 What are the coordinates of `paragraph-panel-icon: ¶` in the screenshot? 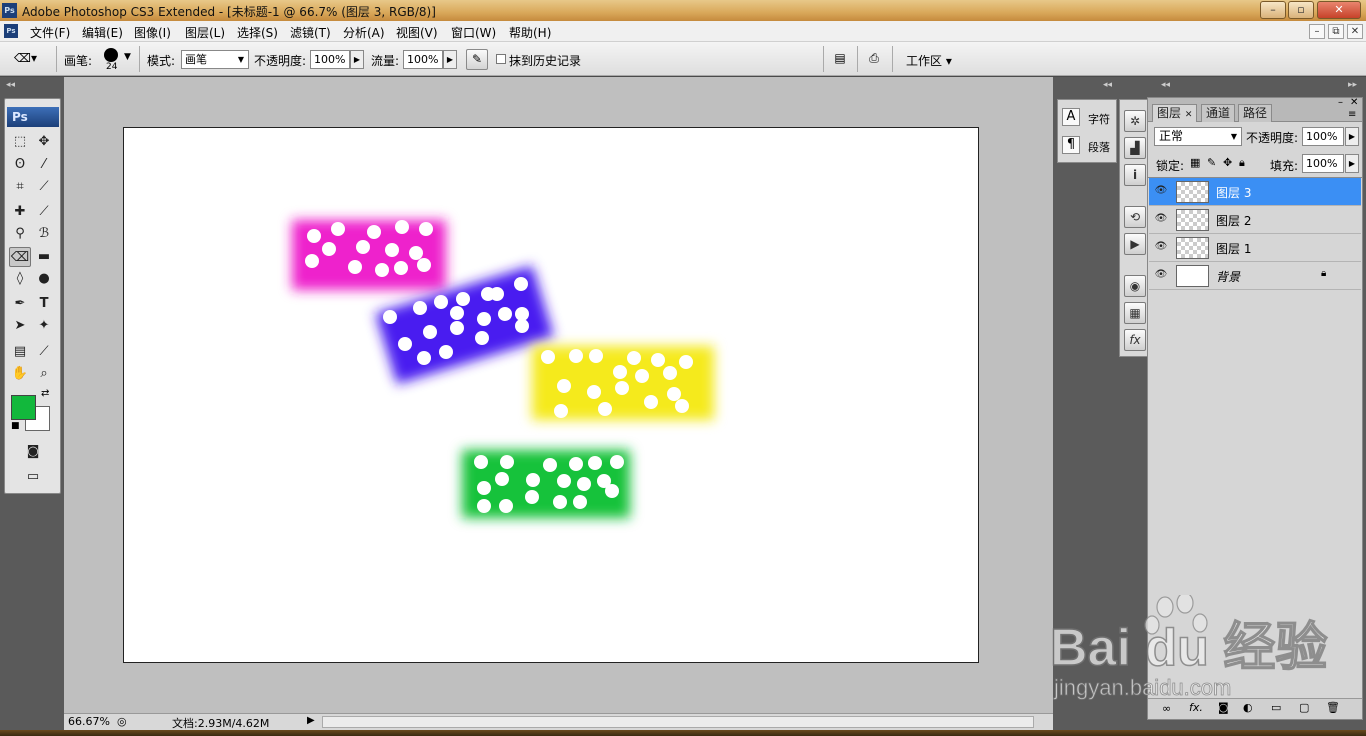 It's located at (1071, 145).